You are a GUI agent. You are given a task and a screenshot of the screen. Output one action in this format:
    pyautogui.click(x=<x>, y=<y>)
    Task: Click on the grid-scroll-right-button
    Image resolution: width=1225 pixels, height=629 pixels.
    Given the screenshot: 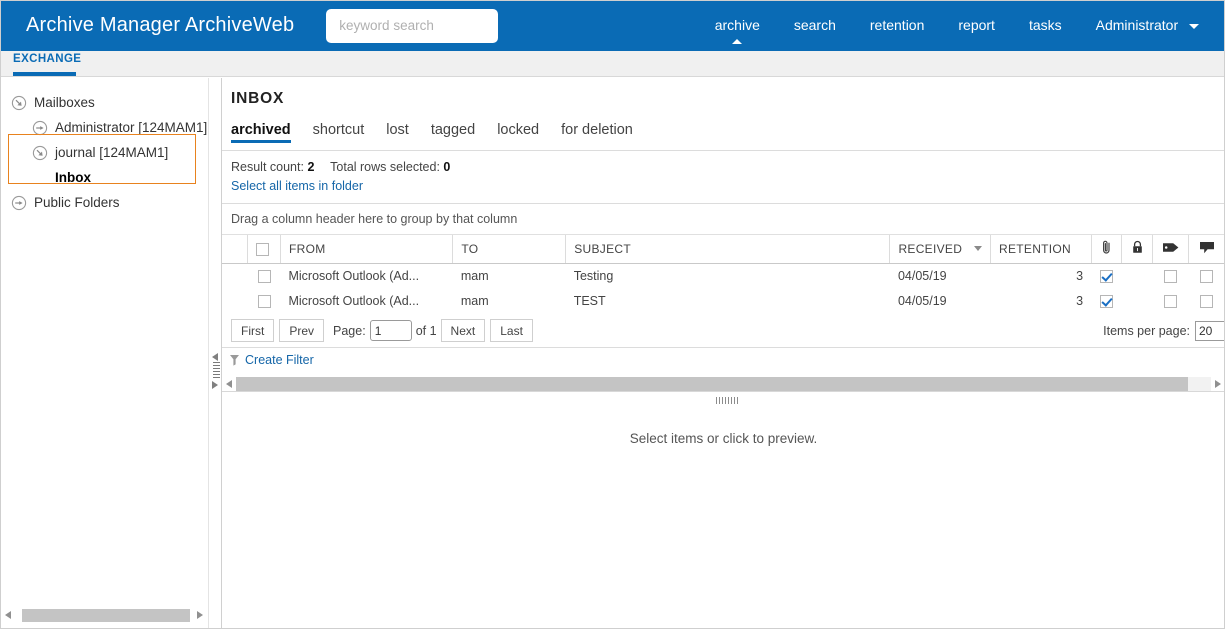 What is the action you would take?
    pyautogui.click(x=1218, y=384)
    